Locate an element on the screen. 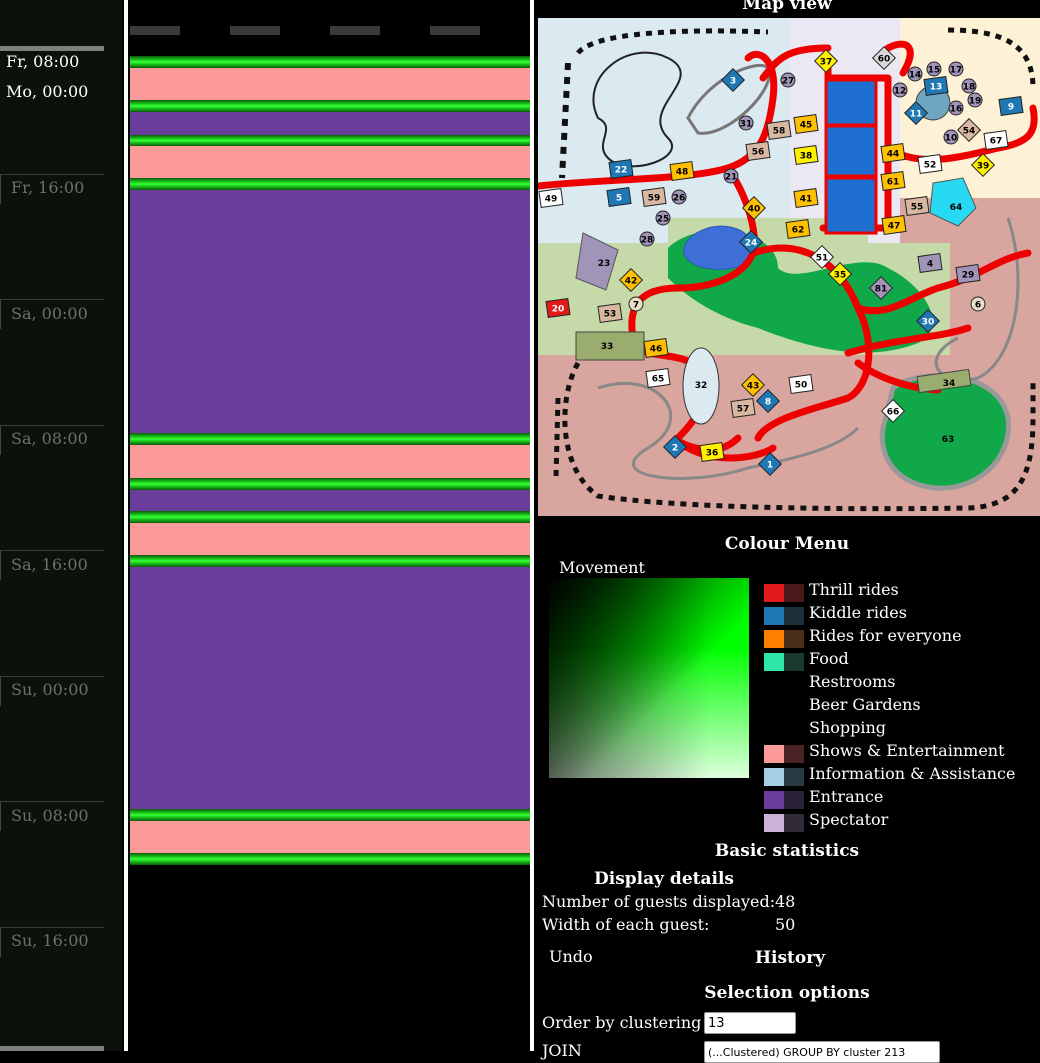 Image resolution: width=1040 pixels, height=1063 pixels. legend-item: Spectator is located at coordinates (899, 821).